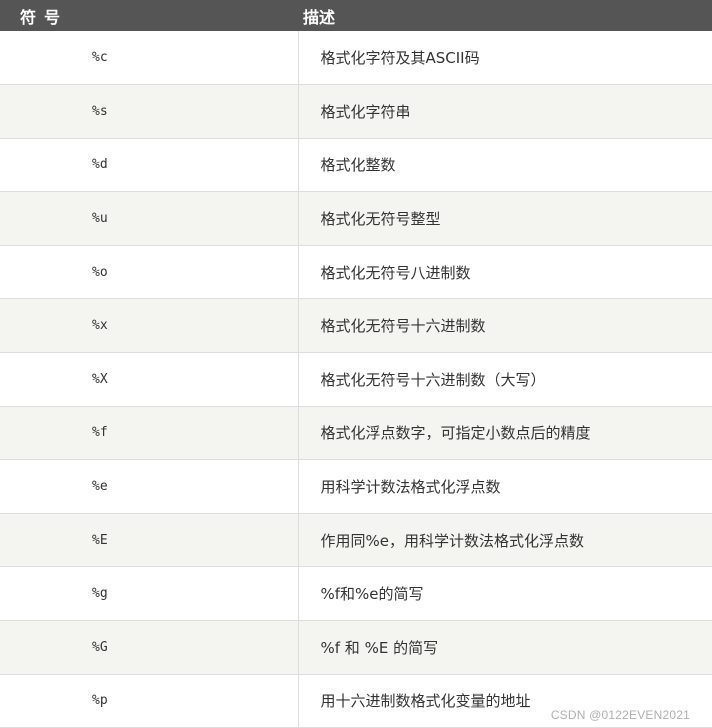 The width and height of the screenshot is (712, 728). Describe the element at coordinates (505, 218) in the screenshot. I see `description-cell: 格式化无符号整型` at that location.